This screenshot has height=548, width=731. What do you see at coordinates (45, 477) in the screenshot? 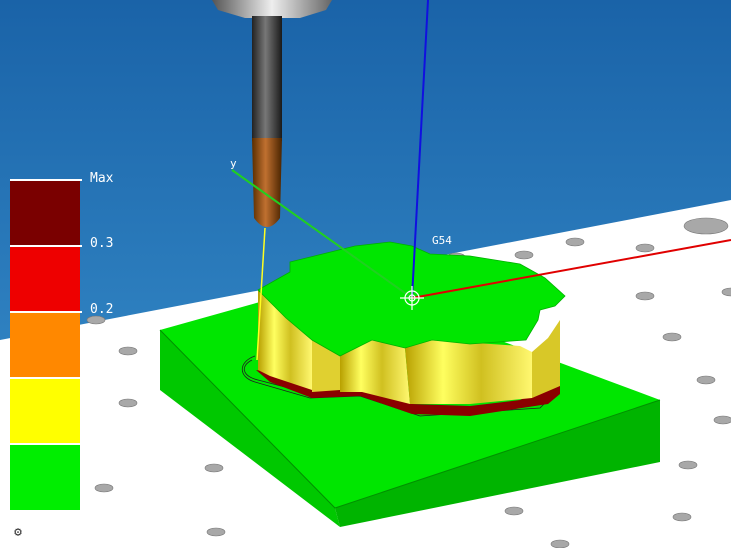
I see `legend-band-green` at bounding box center [45, 477].